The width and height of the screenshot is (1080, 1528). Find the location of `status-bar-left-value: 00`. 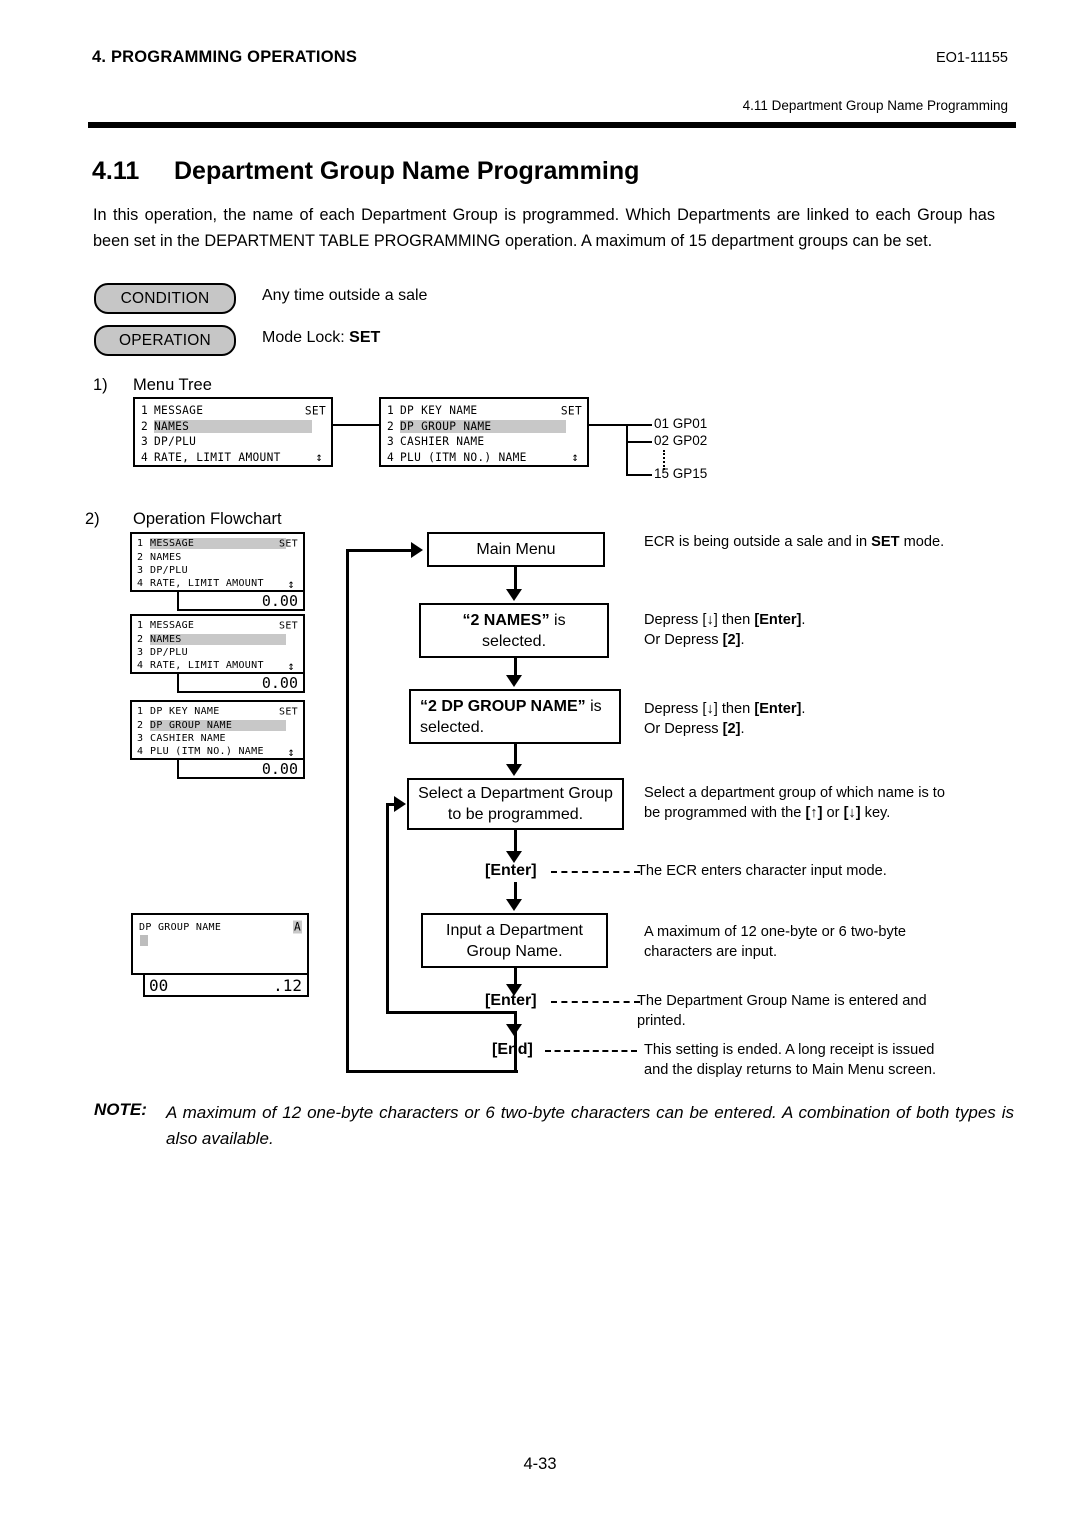

status-bar-left-value: 00 is located at coordinates (159, 985).